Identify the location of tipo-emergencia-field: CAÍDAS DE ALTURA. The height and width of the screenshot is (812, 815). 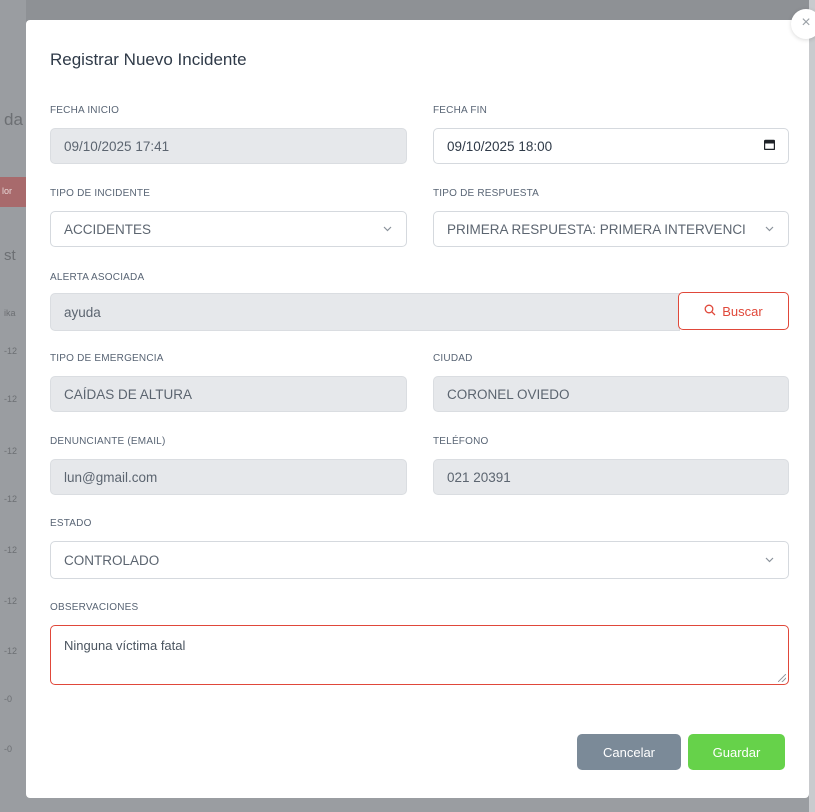
(228, 394).